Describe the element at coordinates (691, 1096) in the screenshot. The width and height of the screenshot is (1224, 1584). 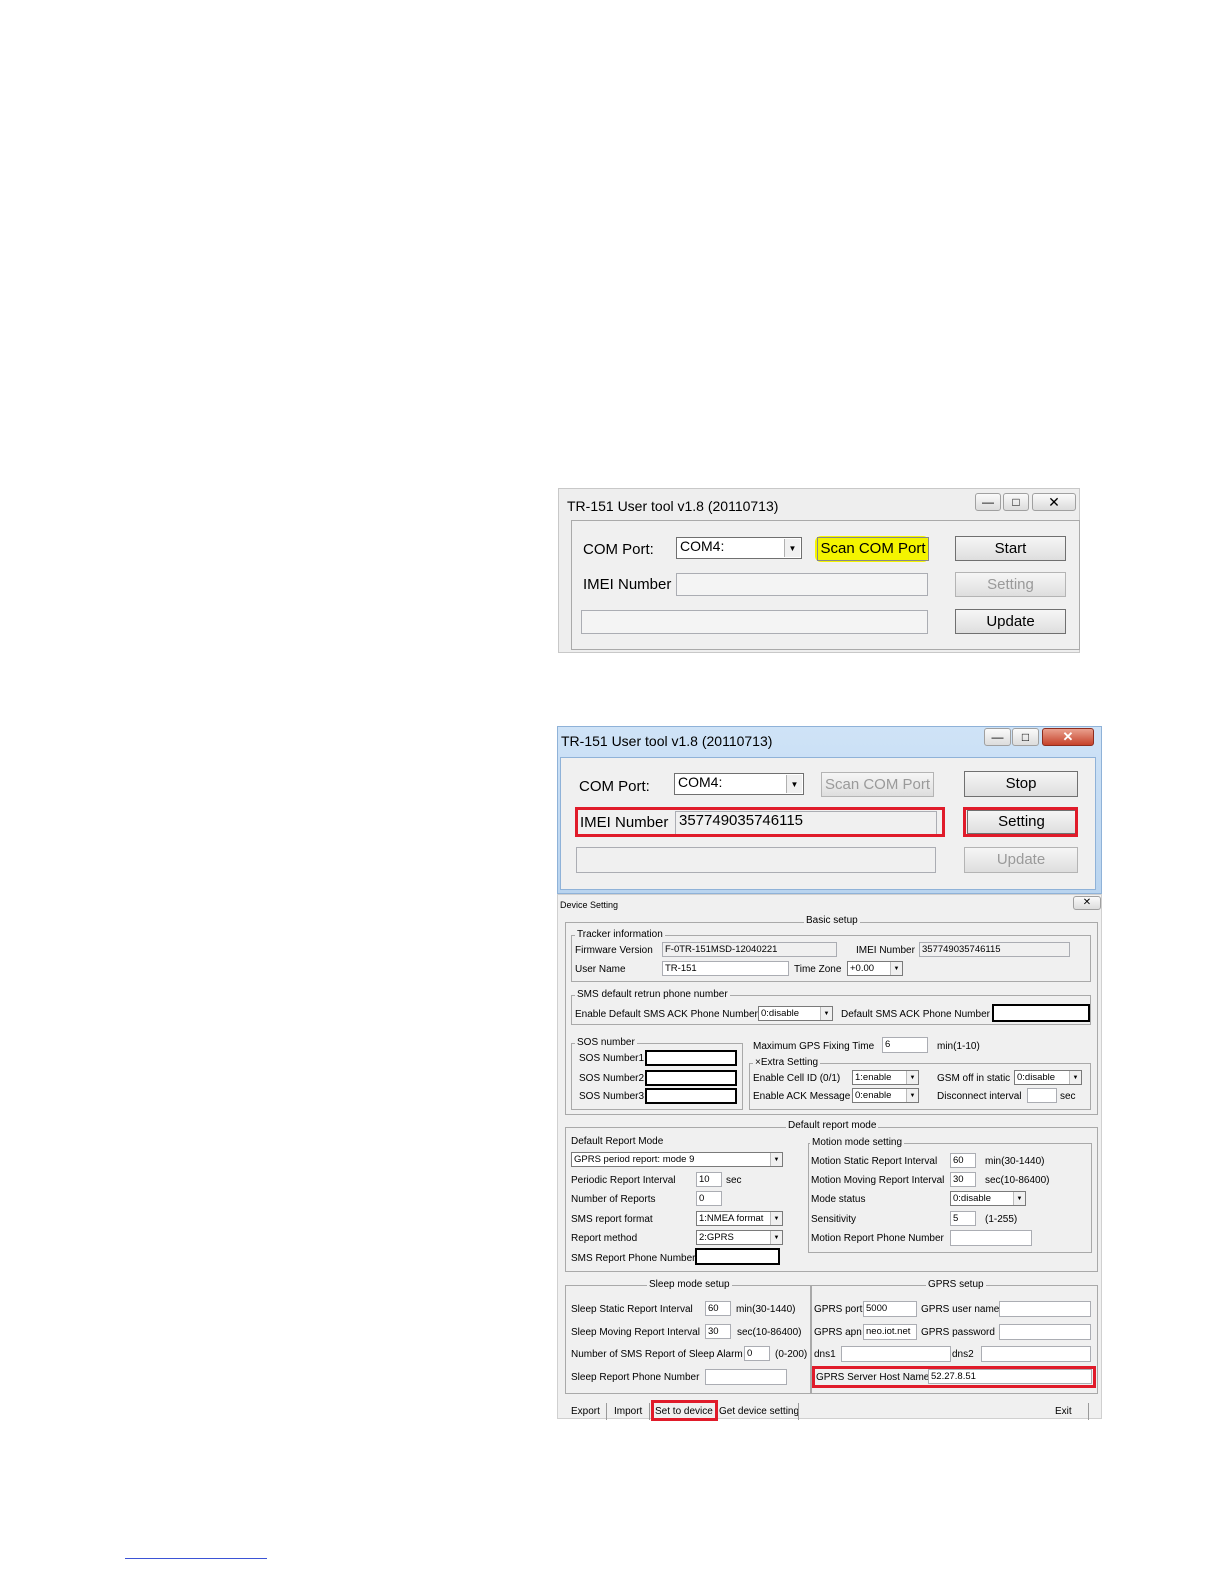
I see `sos3-field` at that location.